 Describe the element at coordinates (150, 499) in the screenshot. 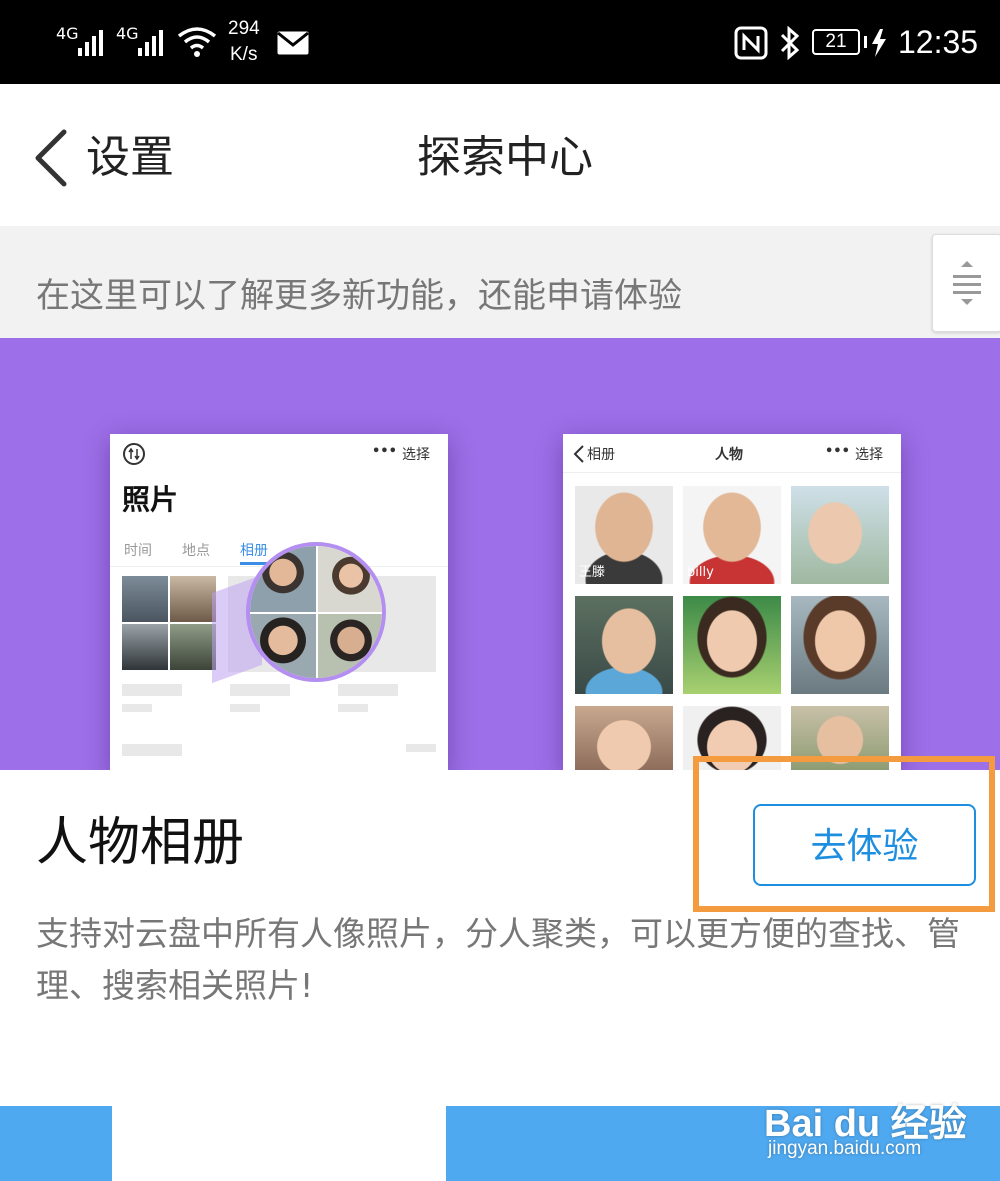

I see `photos-title: 照片` at that location.